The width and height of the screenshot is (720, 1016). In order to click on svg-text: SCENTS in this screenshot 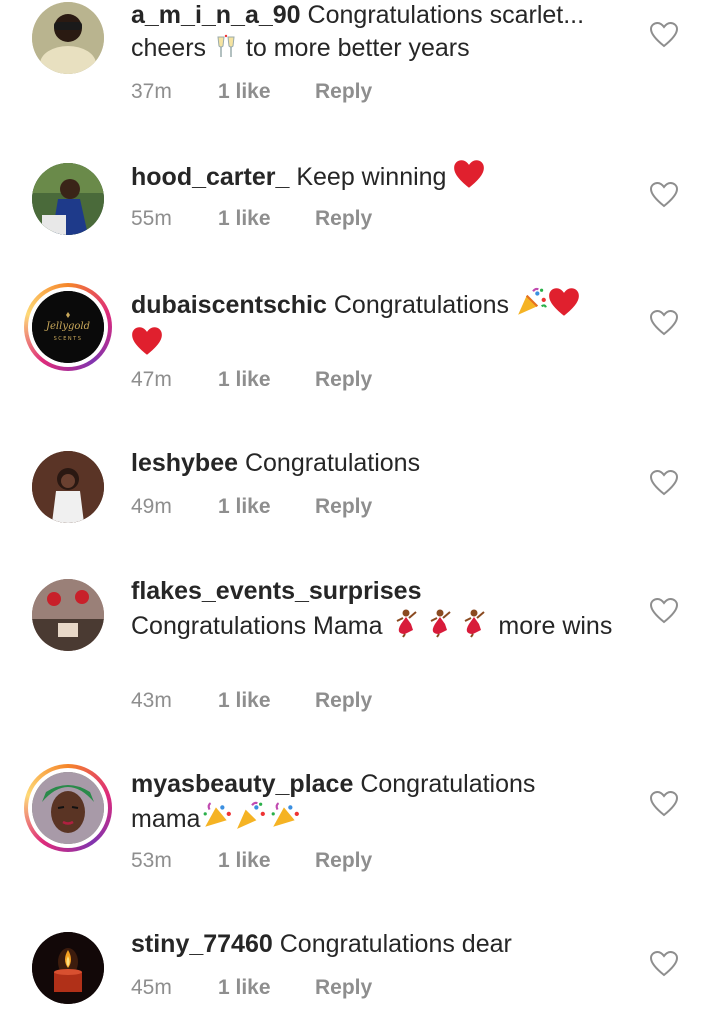, I will do `click(68, 339)`.